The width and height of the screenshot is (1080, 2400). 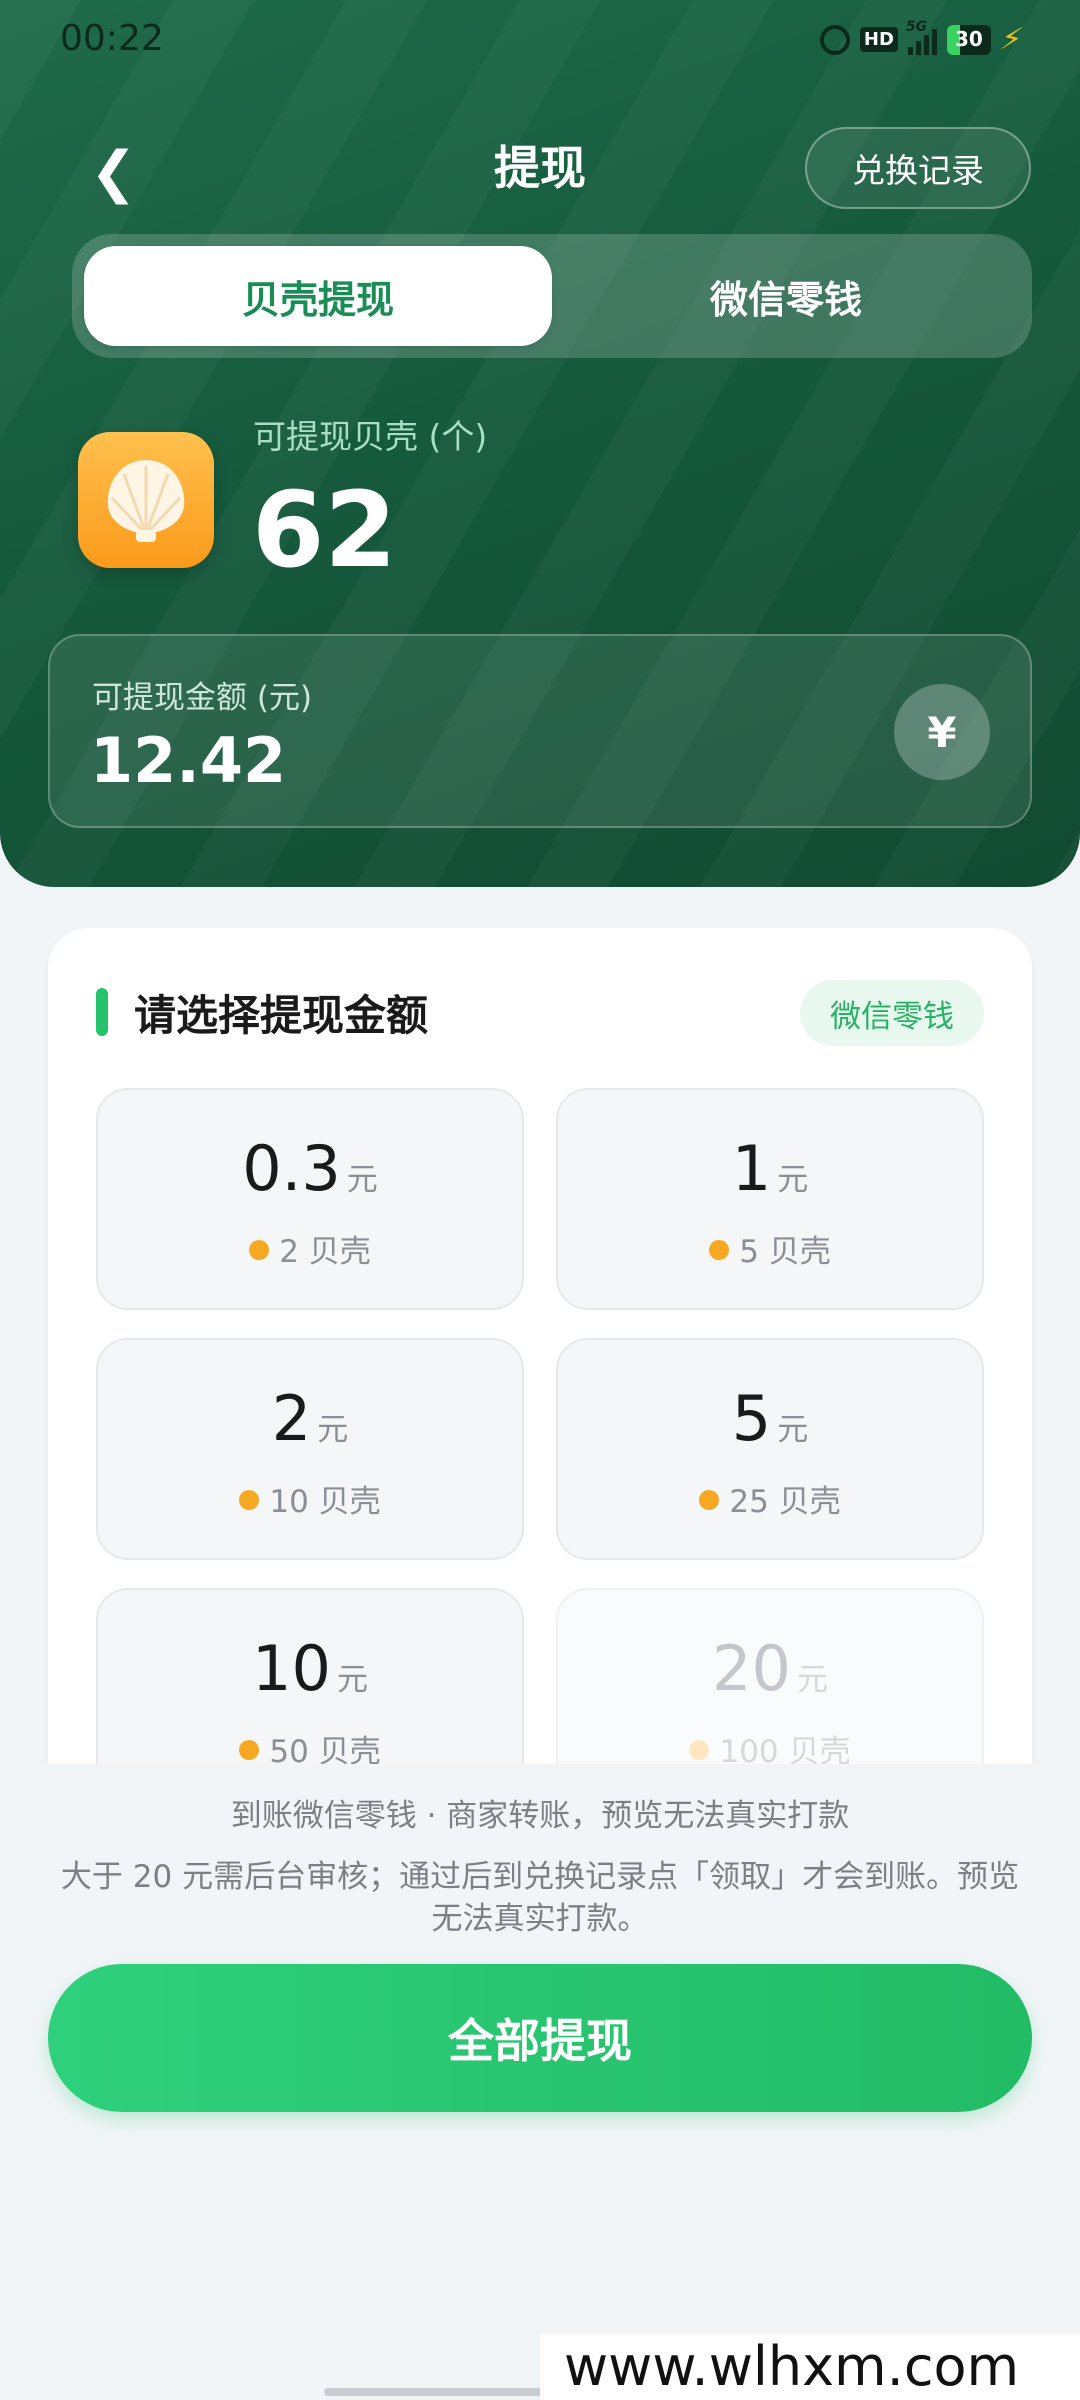 I want to click on option-amount: 20 元, so click(x=770, y=1668).